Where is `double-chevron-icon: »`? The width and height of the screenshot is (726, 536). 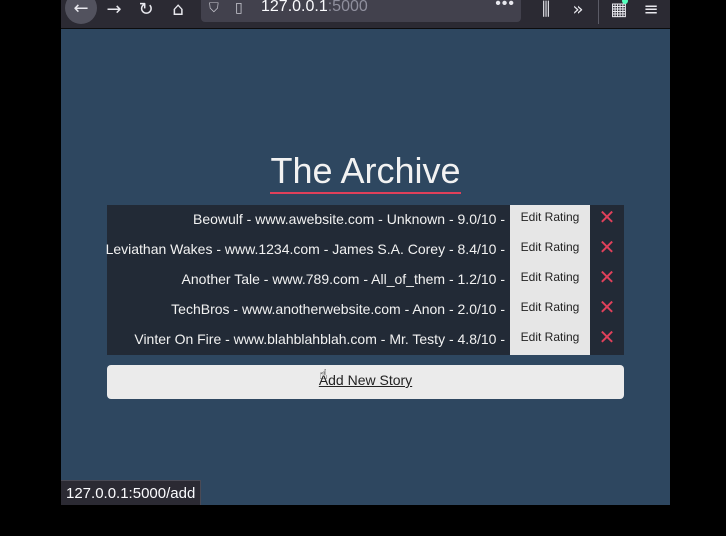 double-chevron-icon: » is located at coordinates (578, 10).